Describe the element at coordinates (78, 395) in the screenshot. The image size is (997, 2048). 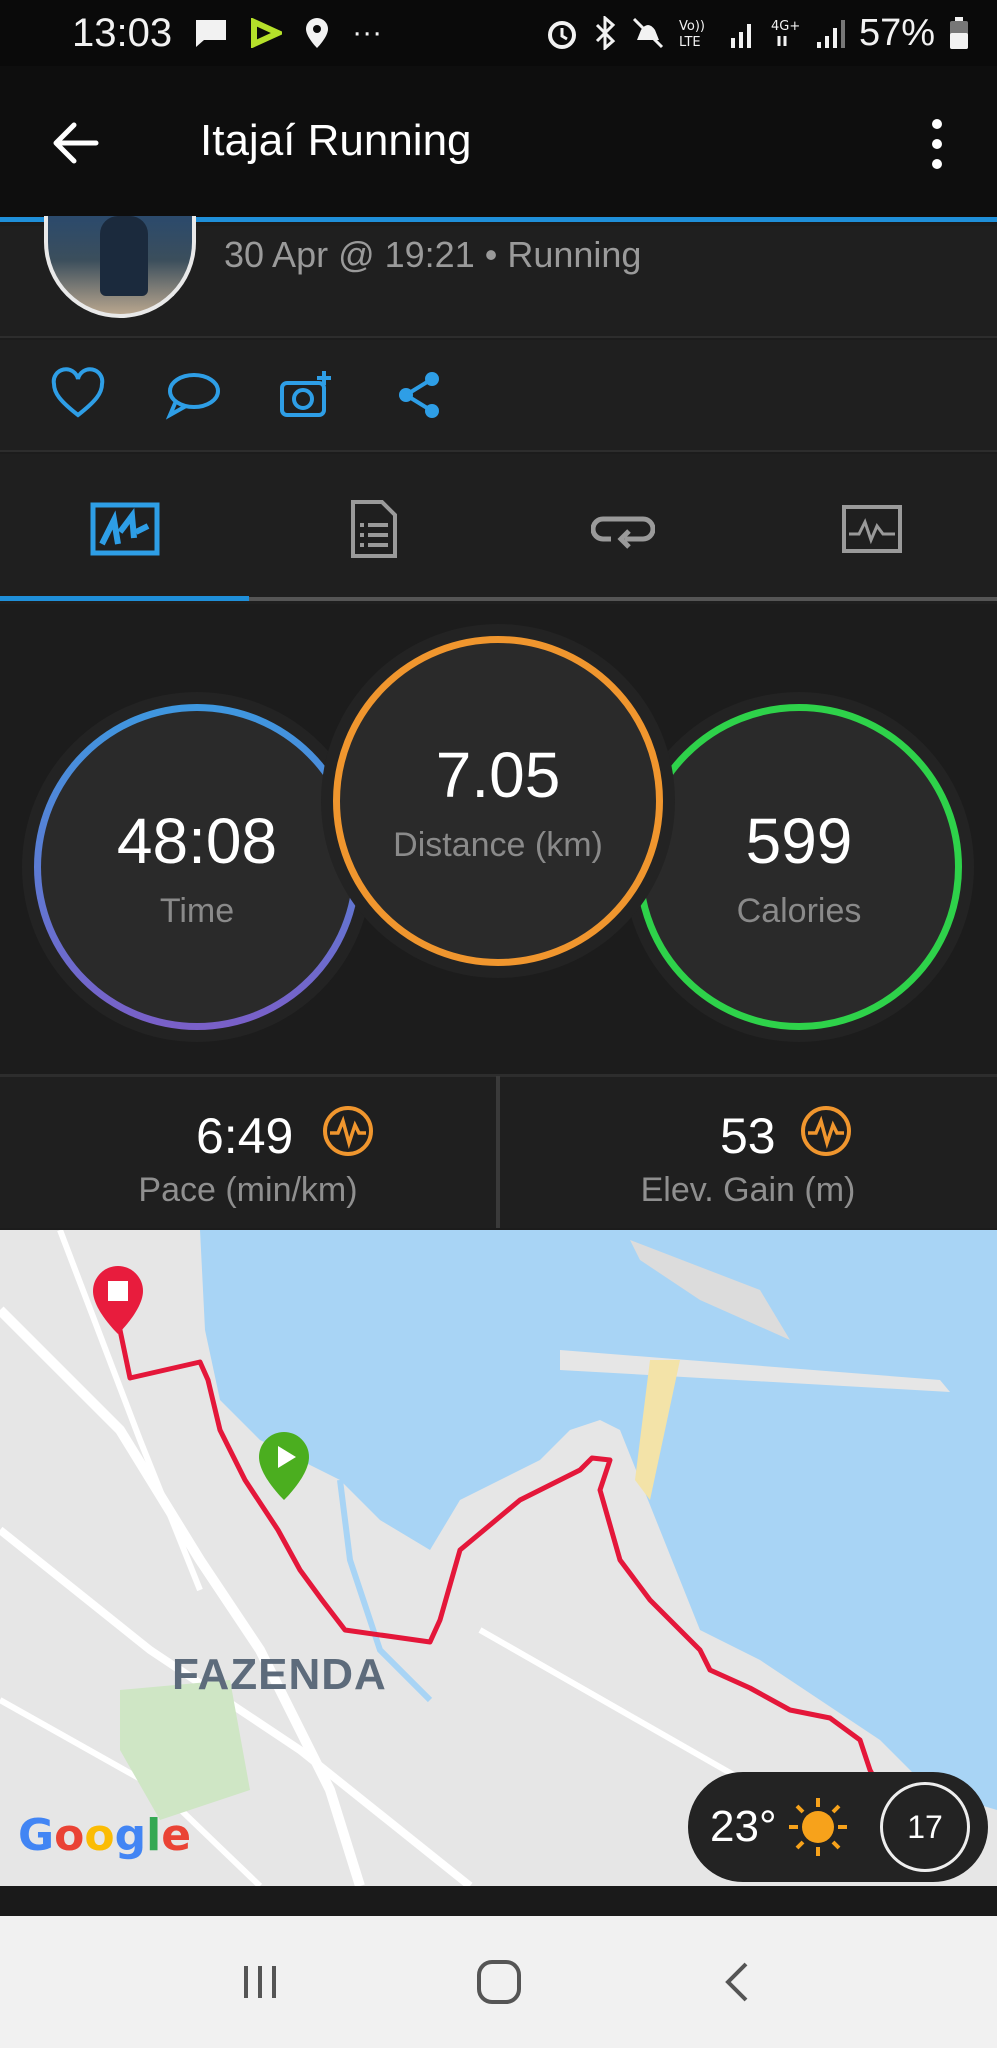
I see `like-heart-icon` at that location.